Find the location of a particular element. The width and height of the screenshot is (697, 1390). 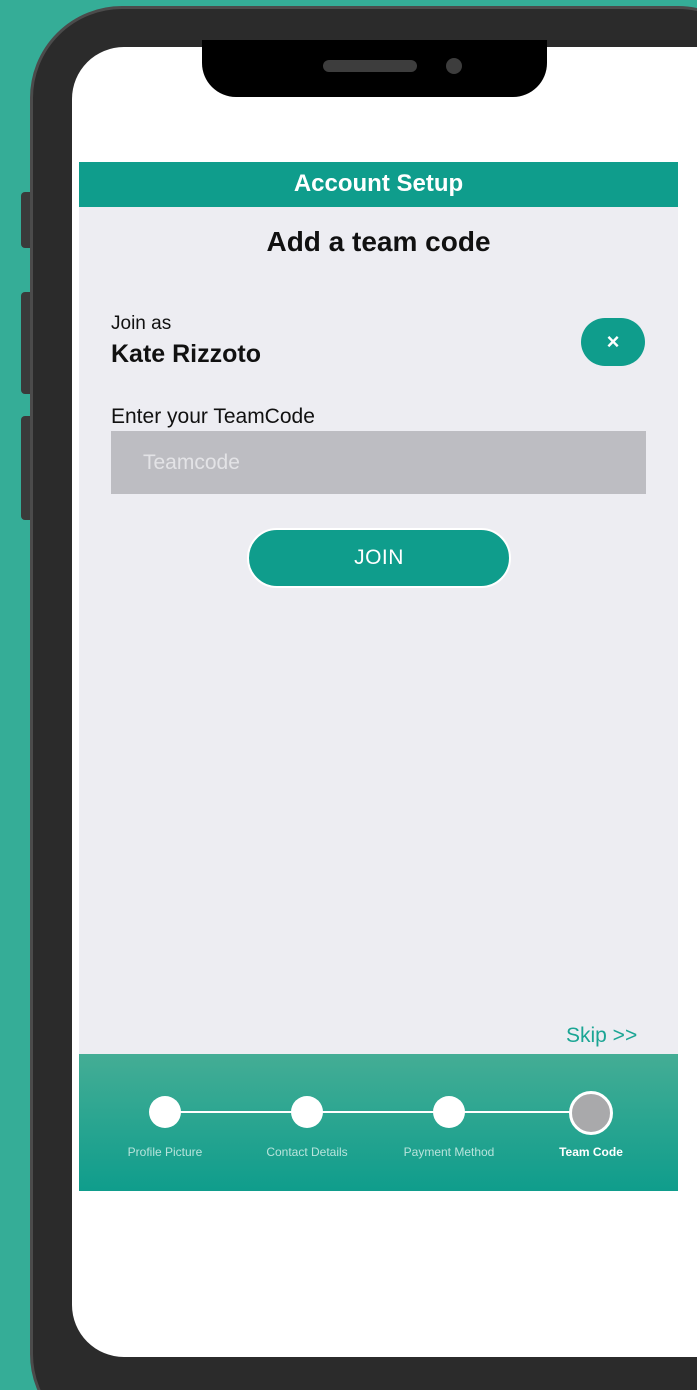

close-icon: × is located at coordinates (613, 341).